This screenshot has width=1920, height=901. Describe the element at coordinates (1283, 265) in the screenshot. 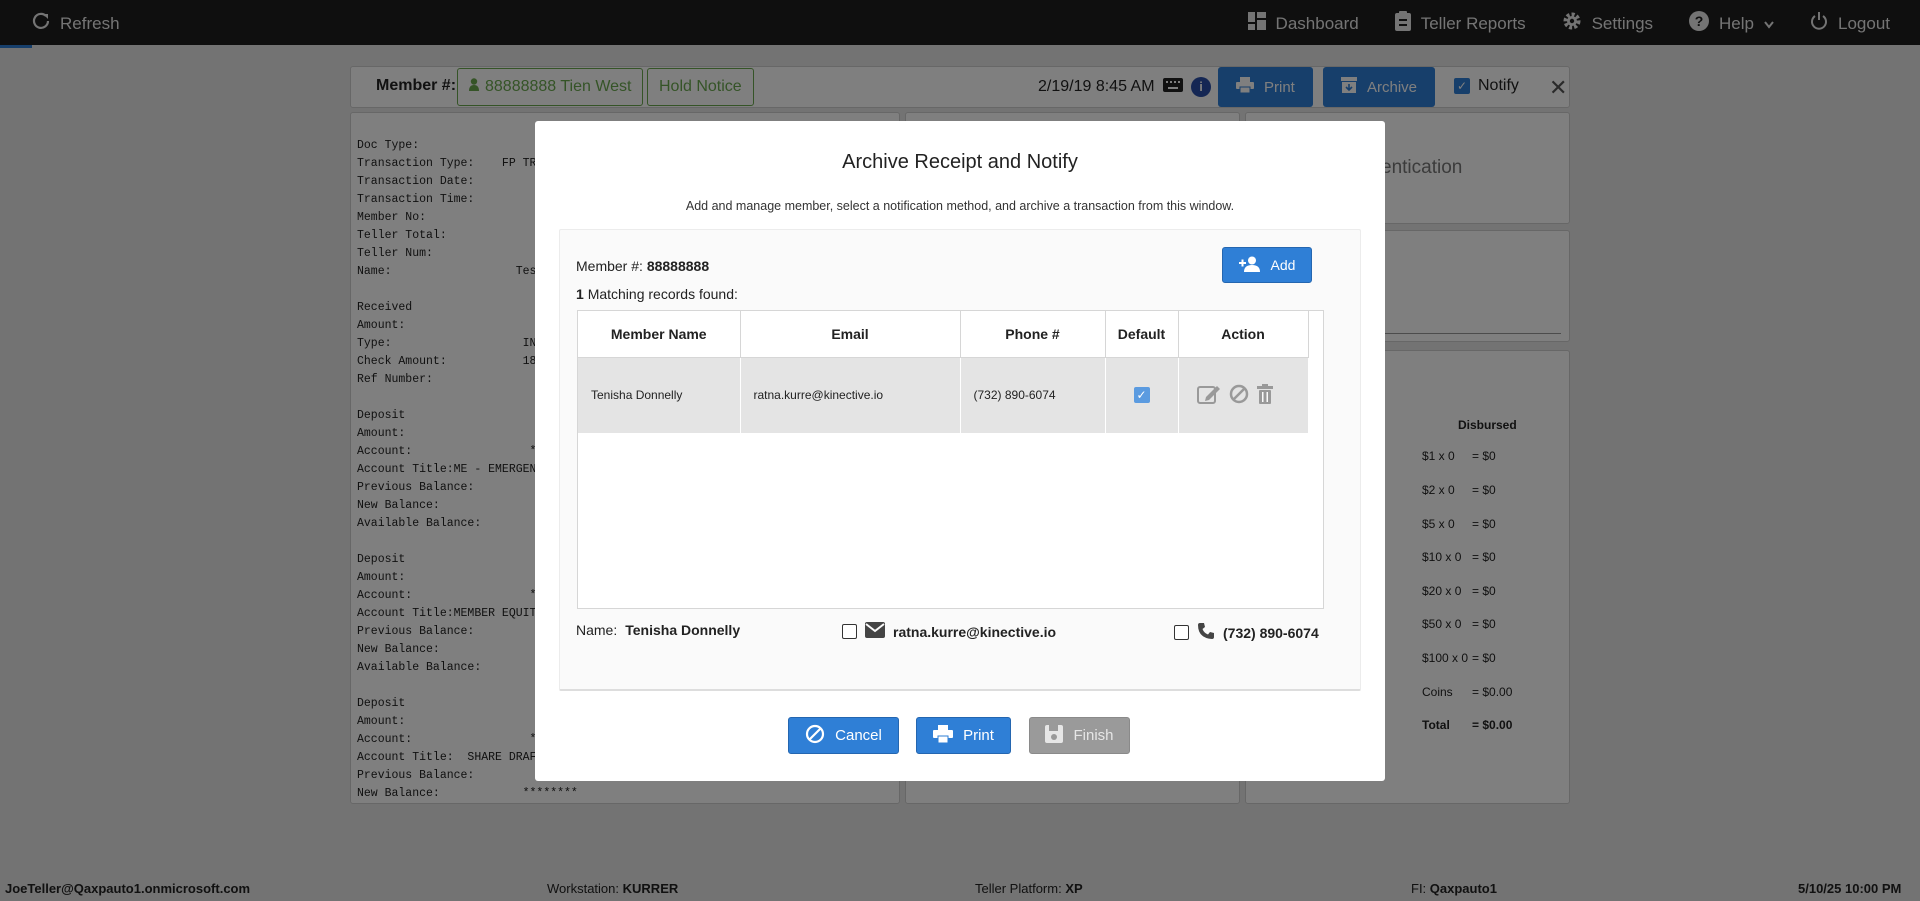

I see `add-button-label: Add` at that location.